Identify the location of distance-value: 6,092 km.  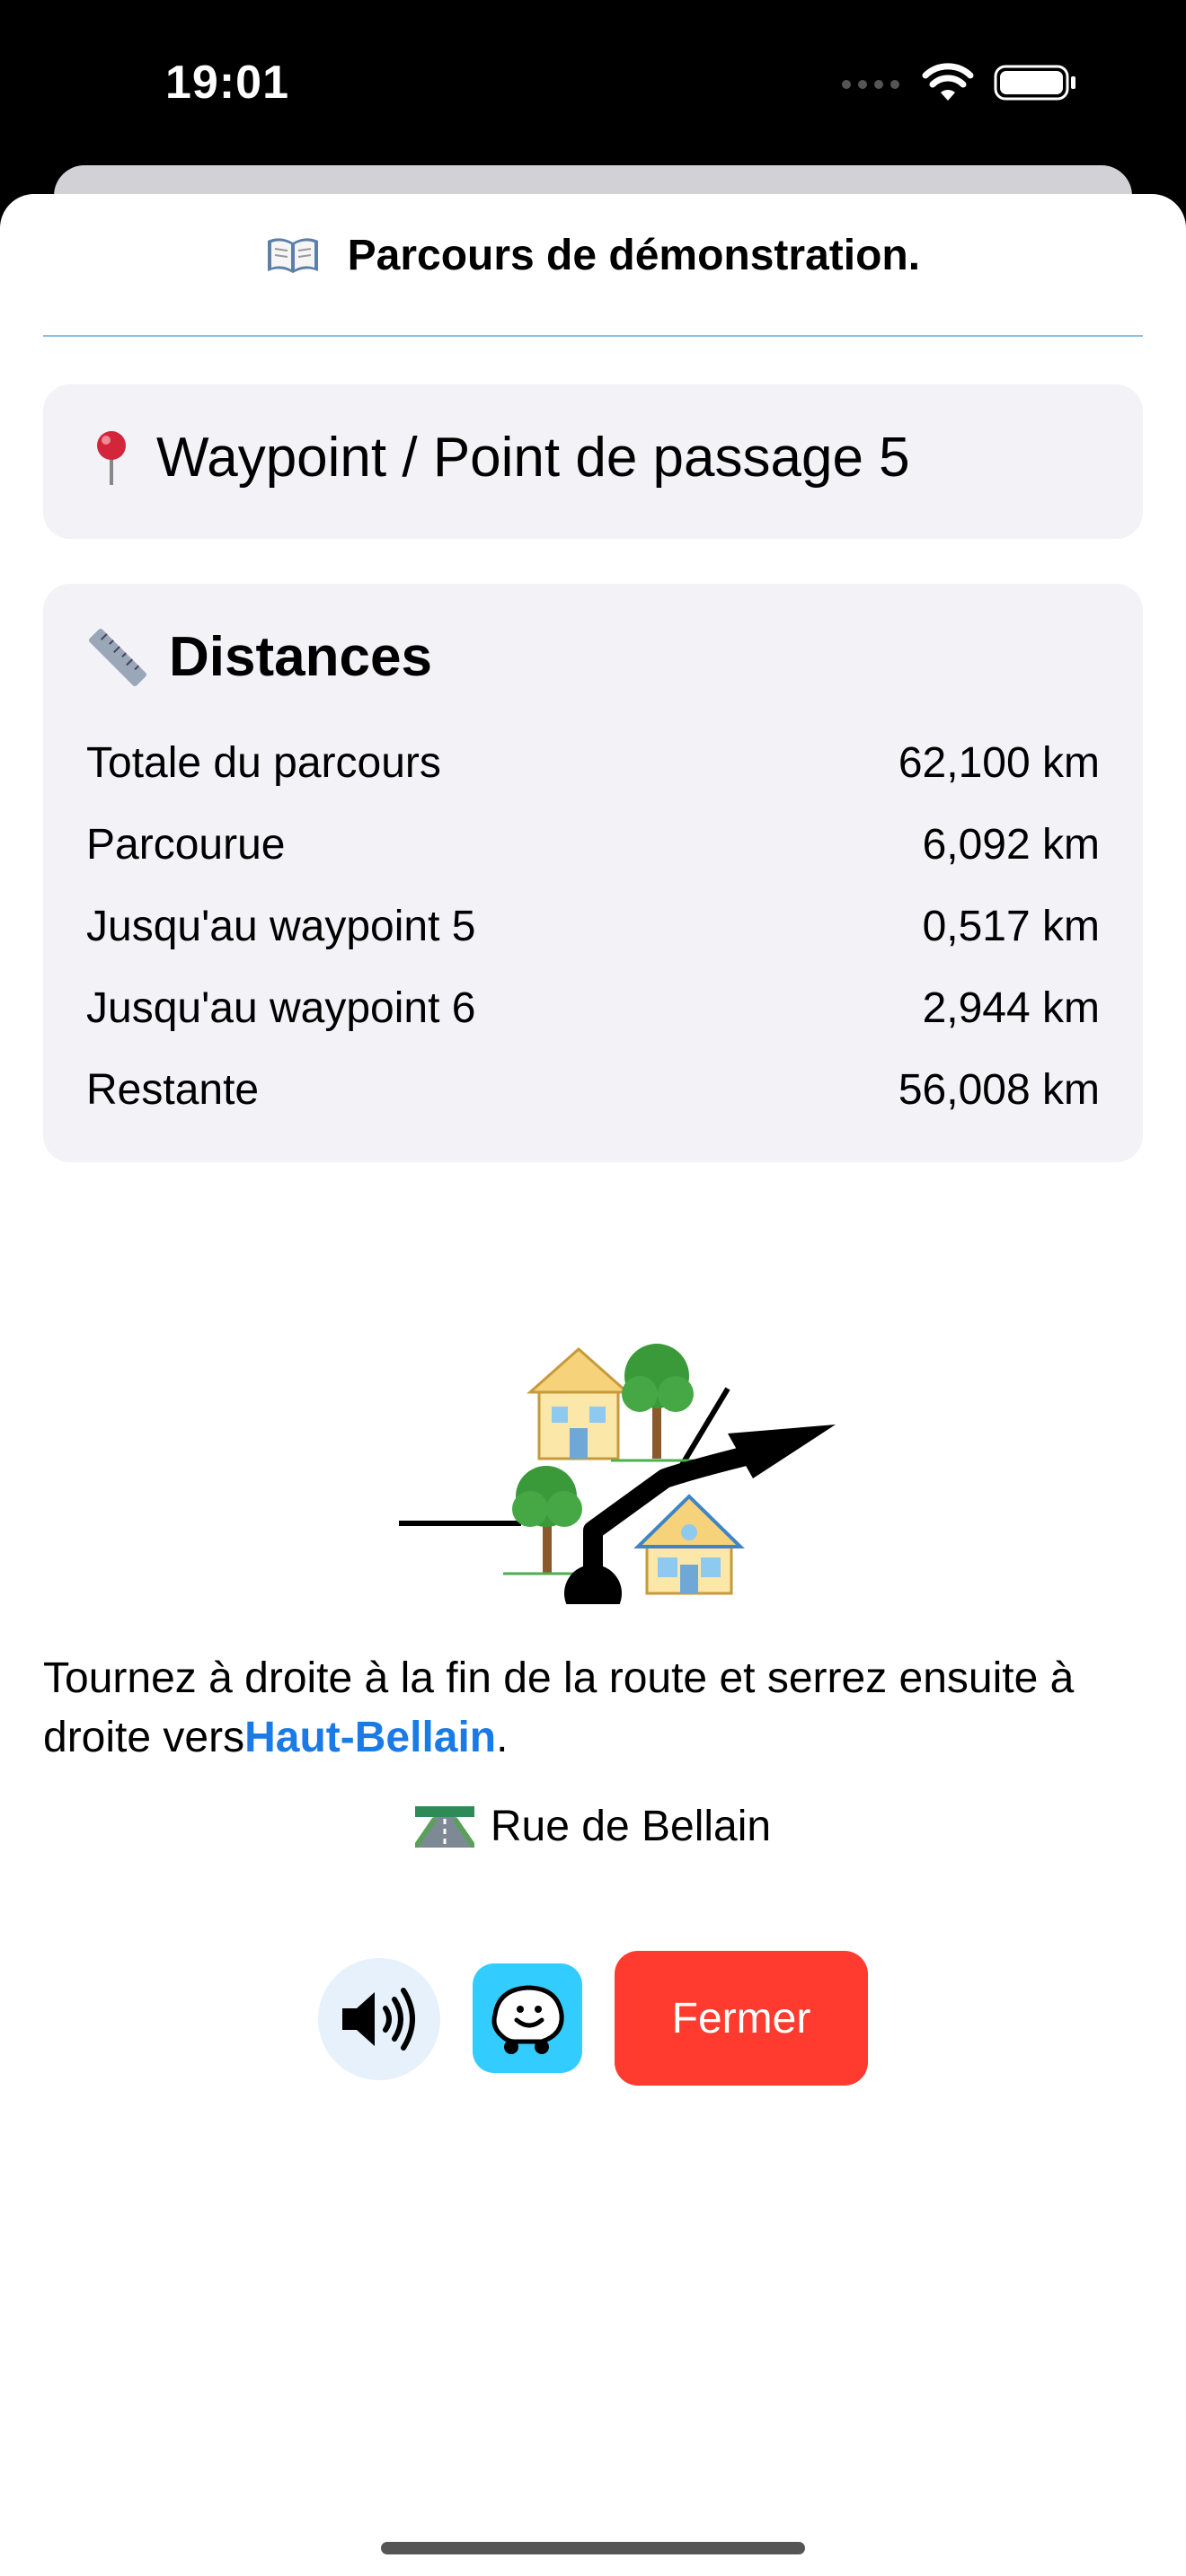
(1011, 845).